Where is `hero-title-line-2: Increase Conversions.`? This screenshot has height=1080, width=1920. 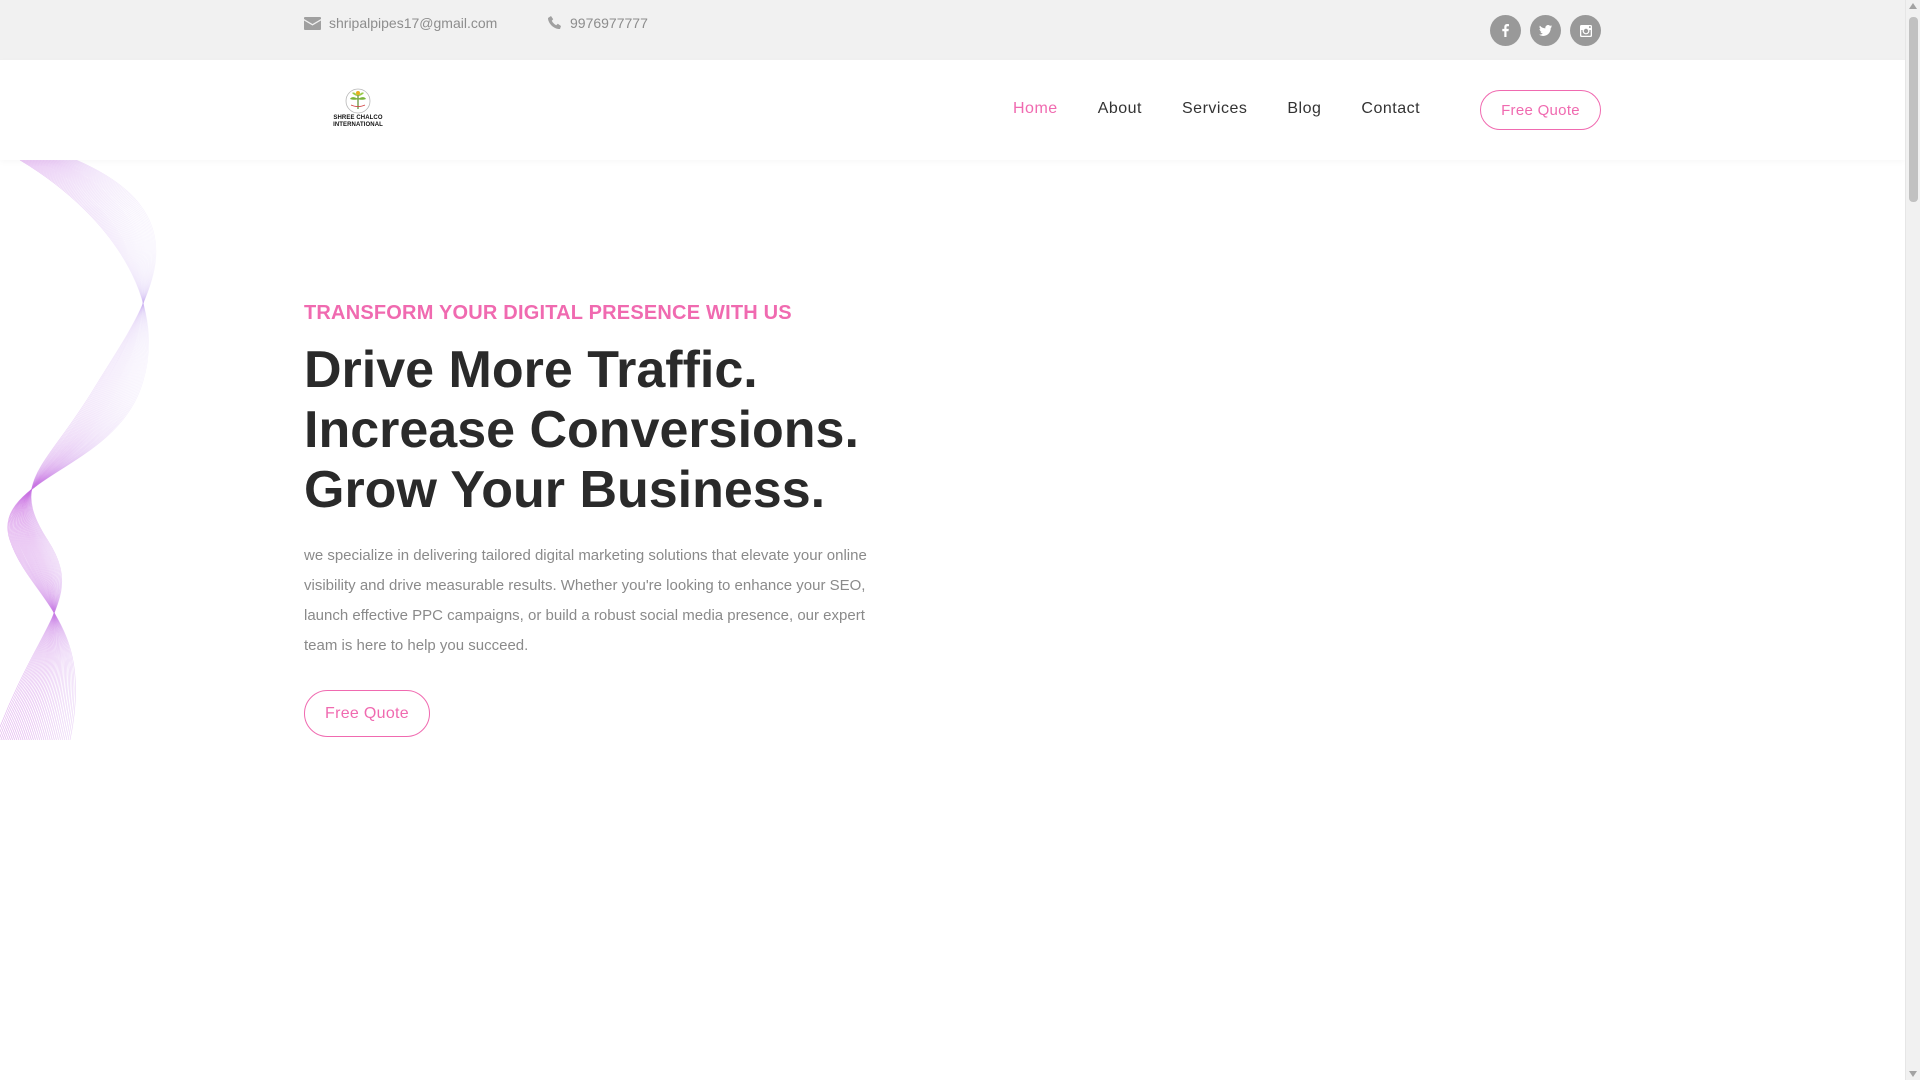
hero-title-line-2: Increase Conversions. is located at coordinates (581, 430).